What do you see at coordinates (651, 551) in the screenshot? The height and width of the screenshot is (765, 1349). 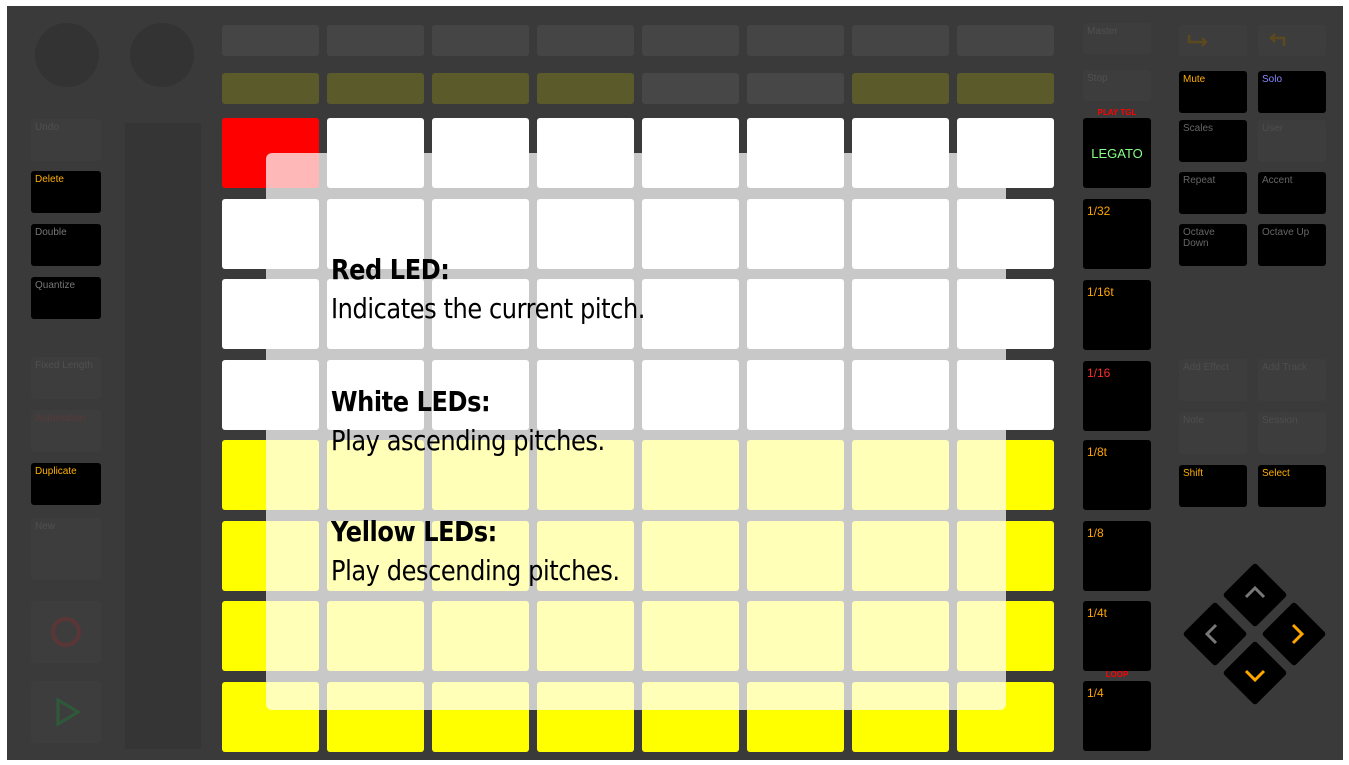 I see `yellow-led-section: Yellow LEDs: Play descending pitches.` at bounding box center [651, 551].